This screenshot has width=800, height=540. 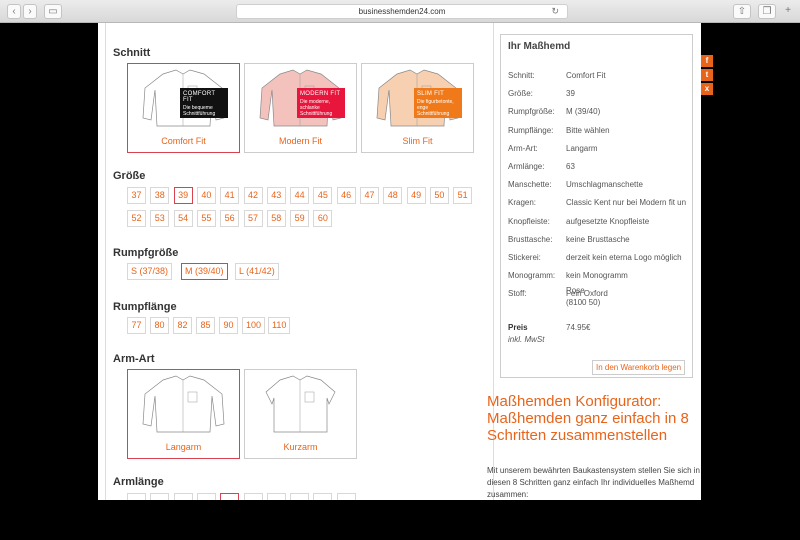 What do you see at coordinates (230, 218) in the screenshot?
I see `size-option: 56` at bounding box center [230, 218].